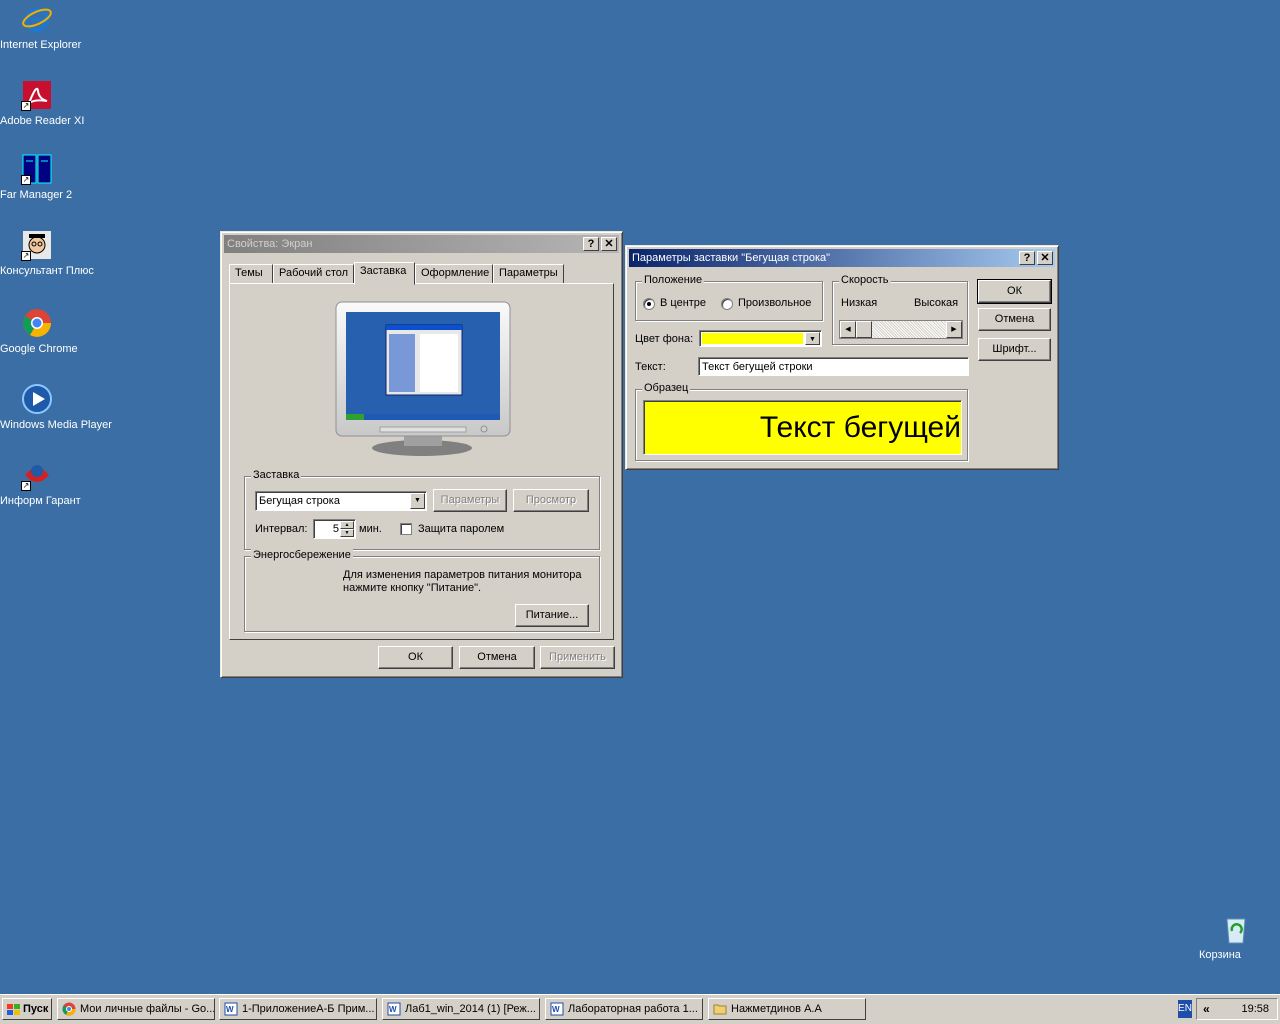 The width and height of the screenshot is (1280, 1024). What do you see at coordinates (775, 303) in the screenshot?
I see `random-label: Произвольное` at bounding box center [775, 303].